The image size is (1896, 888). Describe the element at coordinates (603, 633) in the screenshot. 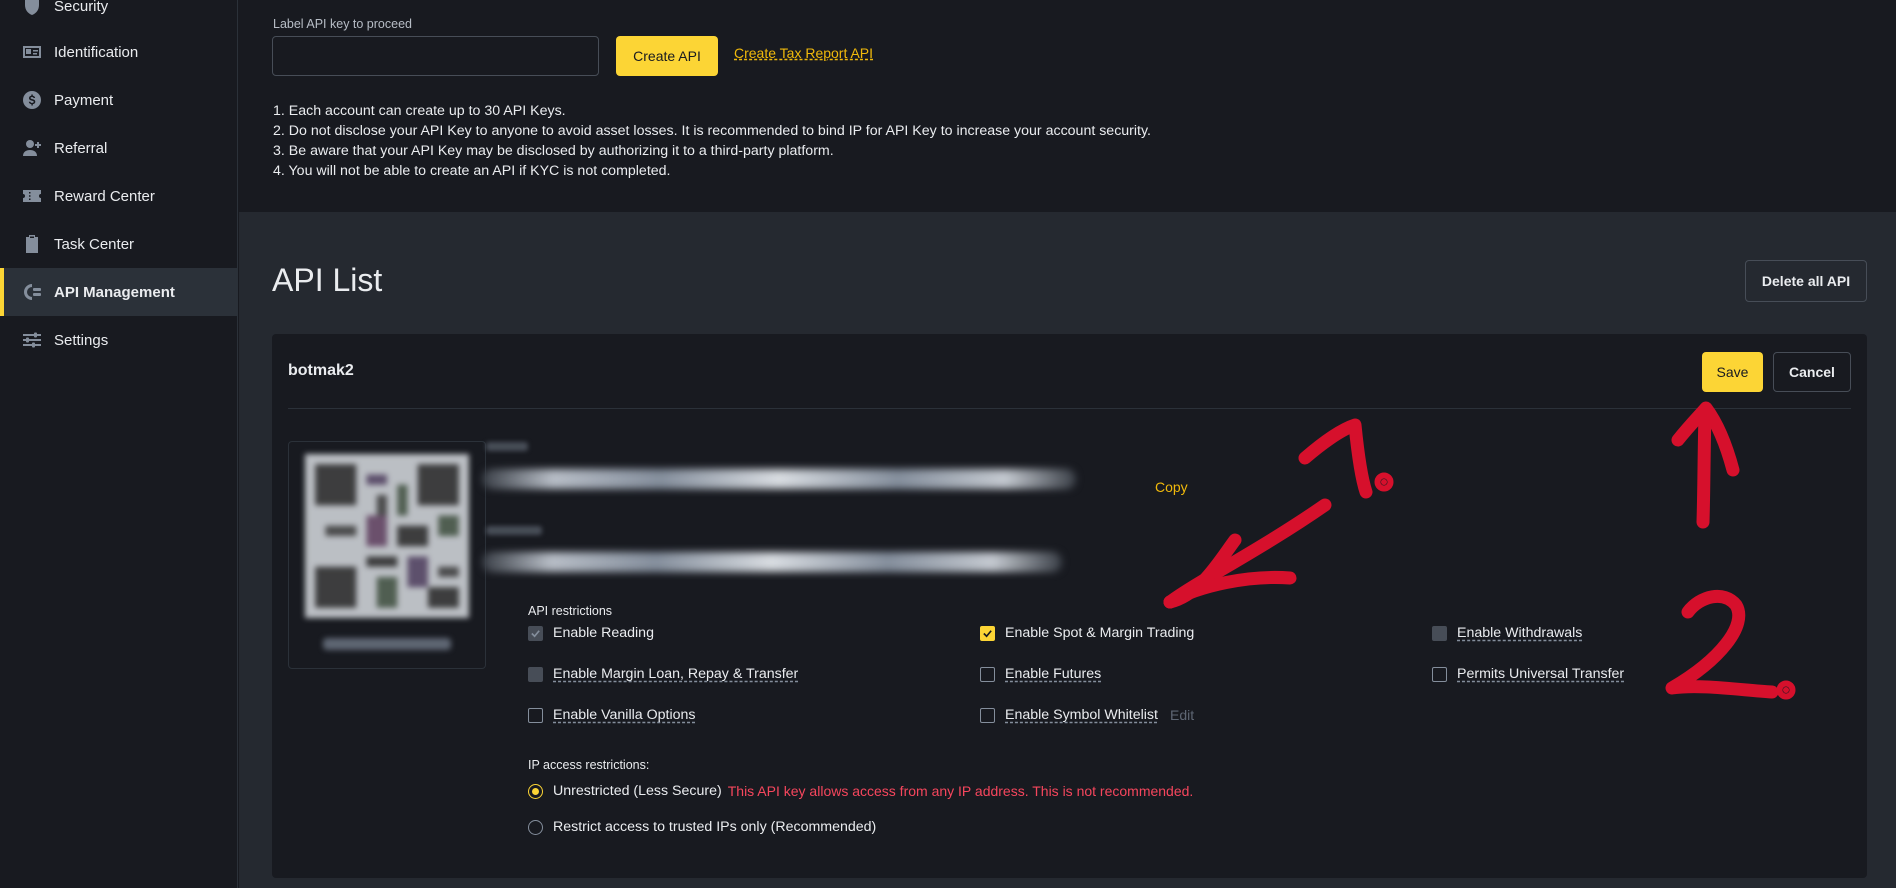

I see `restriction-label: Enable Reading` at that location.